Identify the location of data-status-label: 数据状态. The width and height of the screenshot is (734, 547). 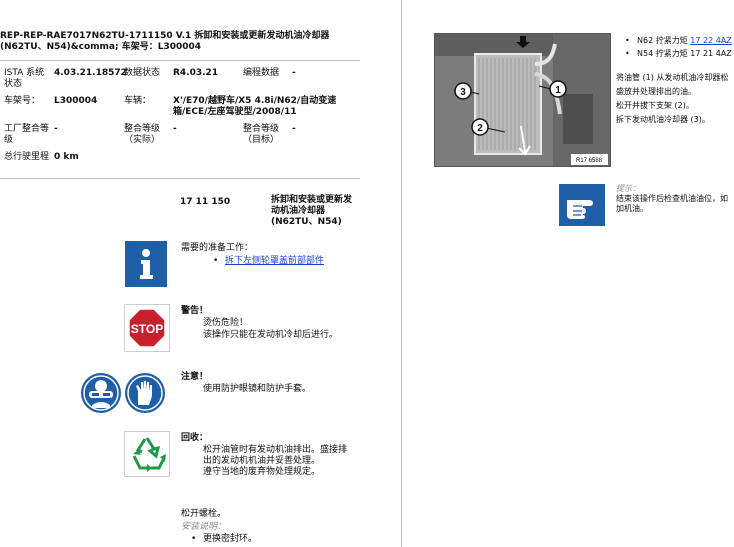
(142, 73).